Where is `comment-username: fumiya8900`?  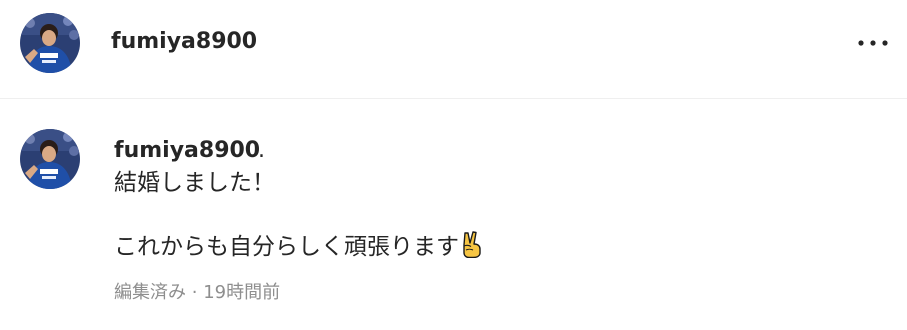 comment-username: fumiya8900 is located at coordinates (187, 151).